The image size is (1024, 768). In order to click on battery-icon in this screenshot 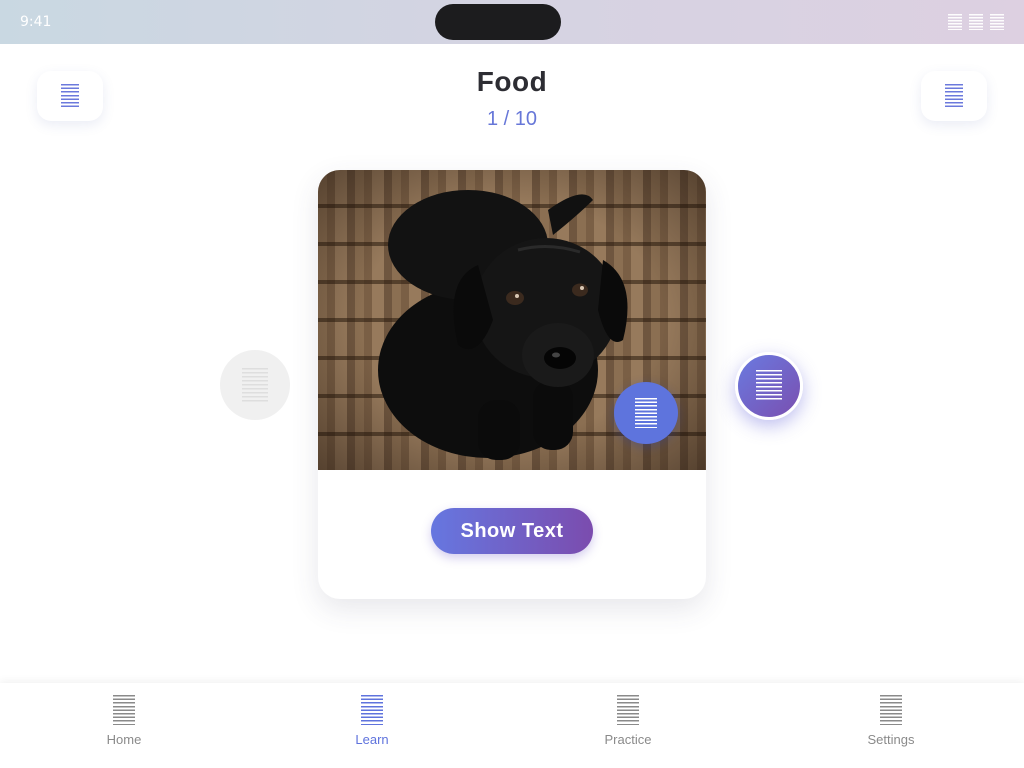, I will do `click(997, 22)`.